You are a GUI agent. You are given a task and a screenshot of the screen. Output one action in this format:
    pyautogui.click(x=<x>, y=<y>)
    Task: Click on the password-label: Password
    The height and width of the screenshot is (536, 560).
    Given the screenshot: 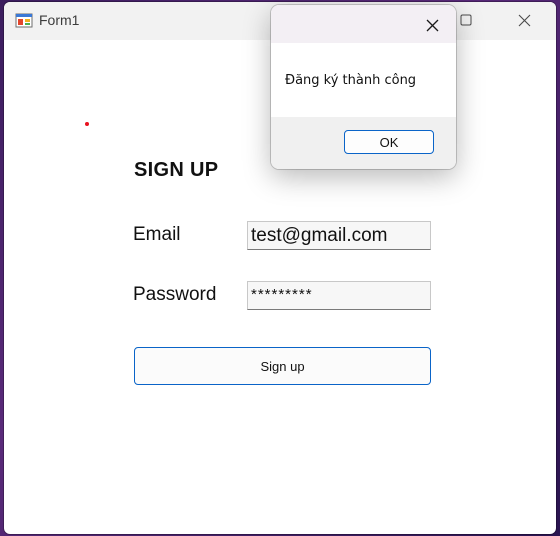 What is the action you would take?
    pyautogui.click(x=175, y=294)
    